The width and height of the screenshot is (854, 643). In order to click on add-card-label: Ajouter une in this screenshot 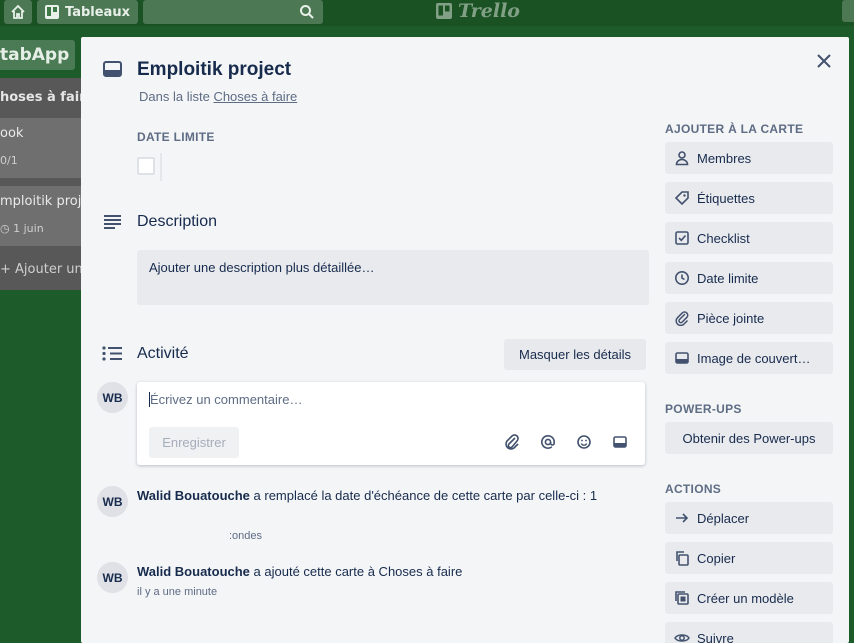, I will do `click(50, 269)`.